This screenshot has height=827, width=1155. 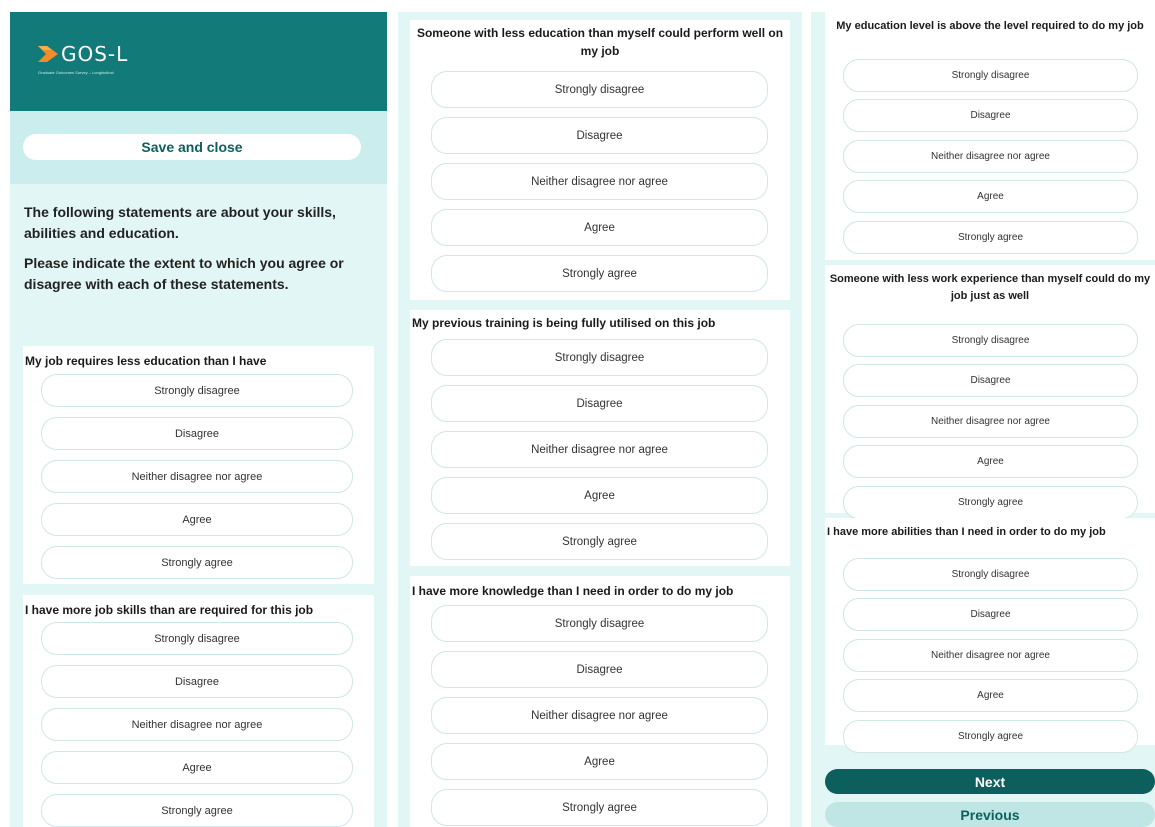 I want to click on arrow-logo-icon, so click(x=48, y=54).